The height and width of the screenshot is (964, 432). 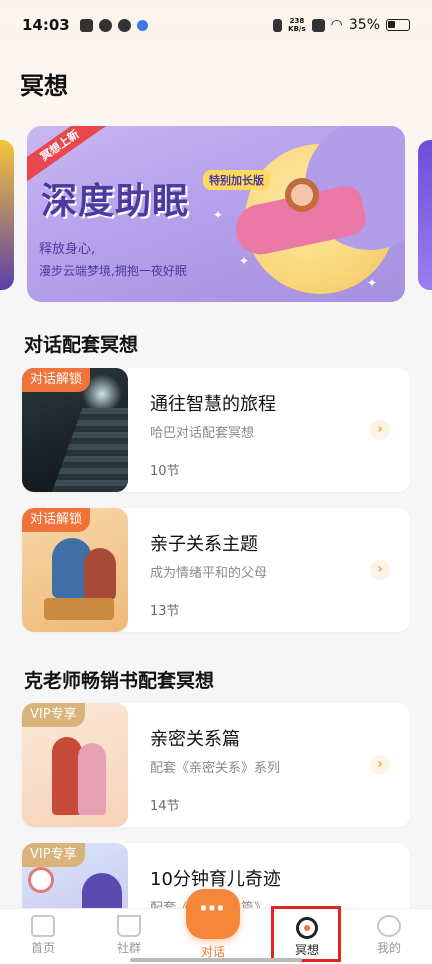 What do you see at coordinates (165, 806) in the screenshot?
I see `course-count: 14节` at bounding box center [165, 806].